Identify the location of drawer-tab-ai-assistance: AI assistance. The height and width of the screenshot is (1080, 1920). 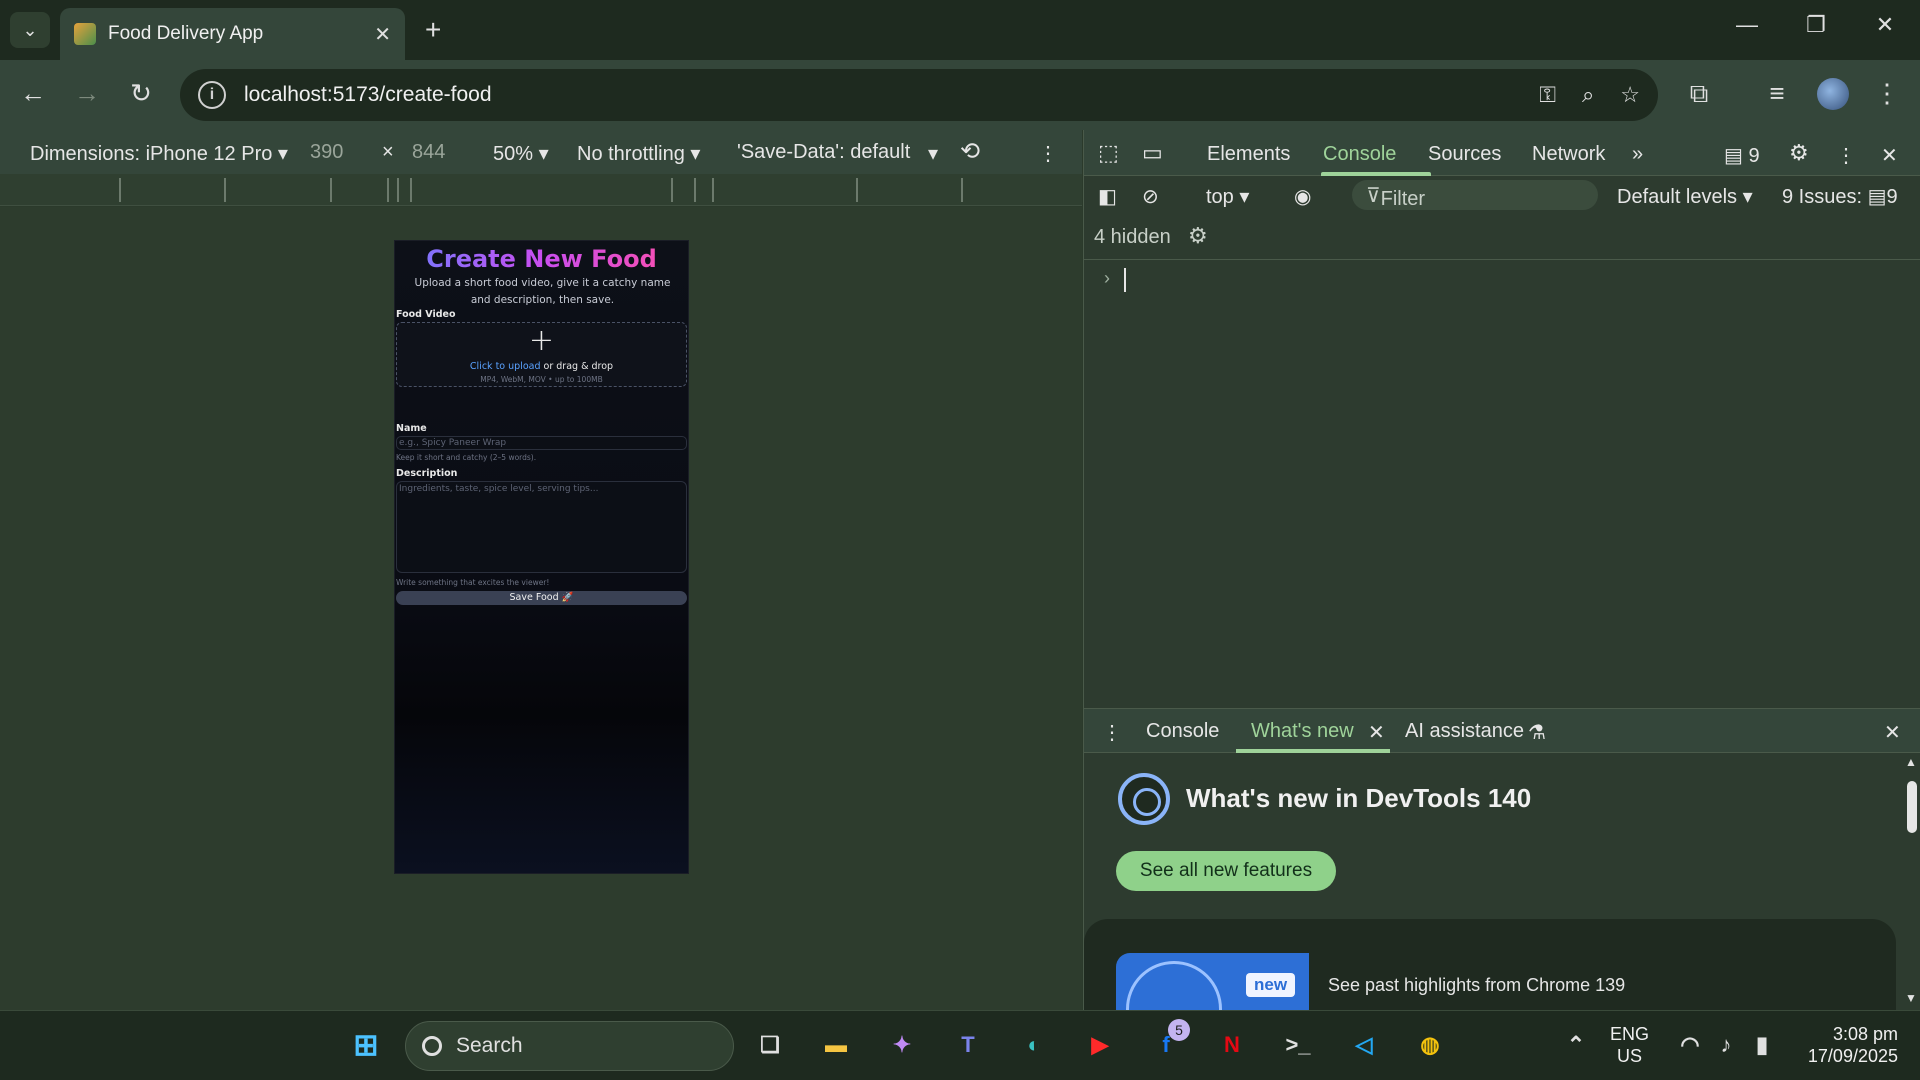
(1464, 731).